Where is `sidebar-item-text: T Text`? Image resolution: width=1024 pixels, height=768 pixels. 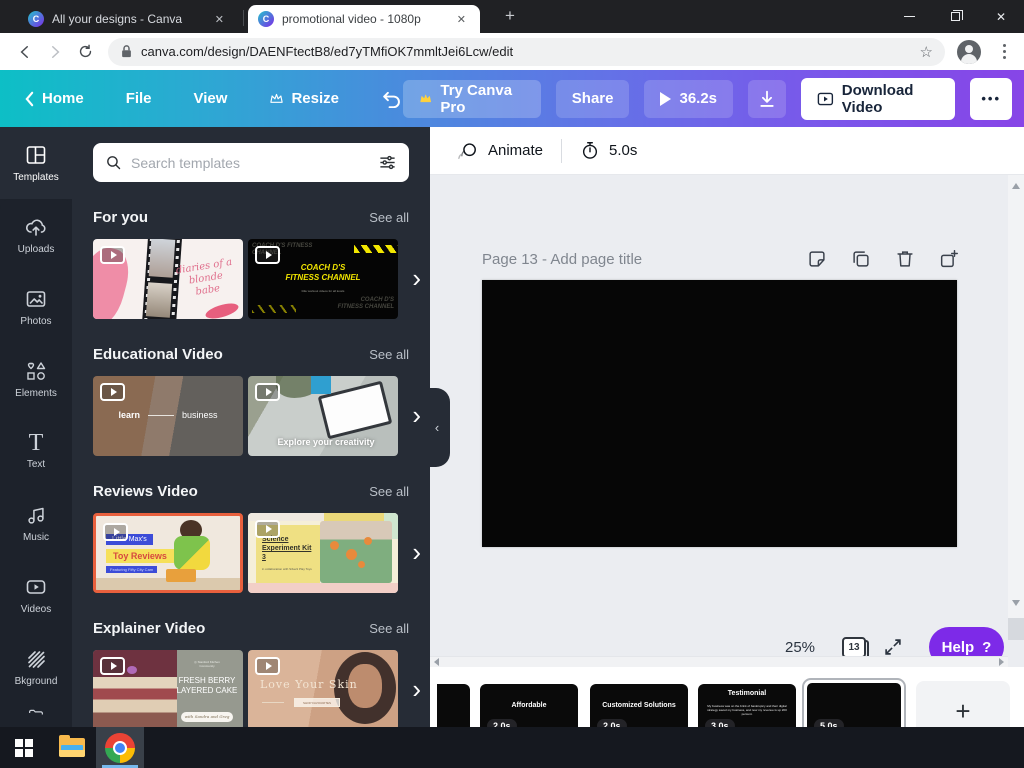 sidebar-item-text: T Text is located at coordinates (36, 451).